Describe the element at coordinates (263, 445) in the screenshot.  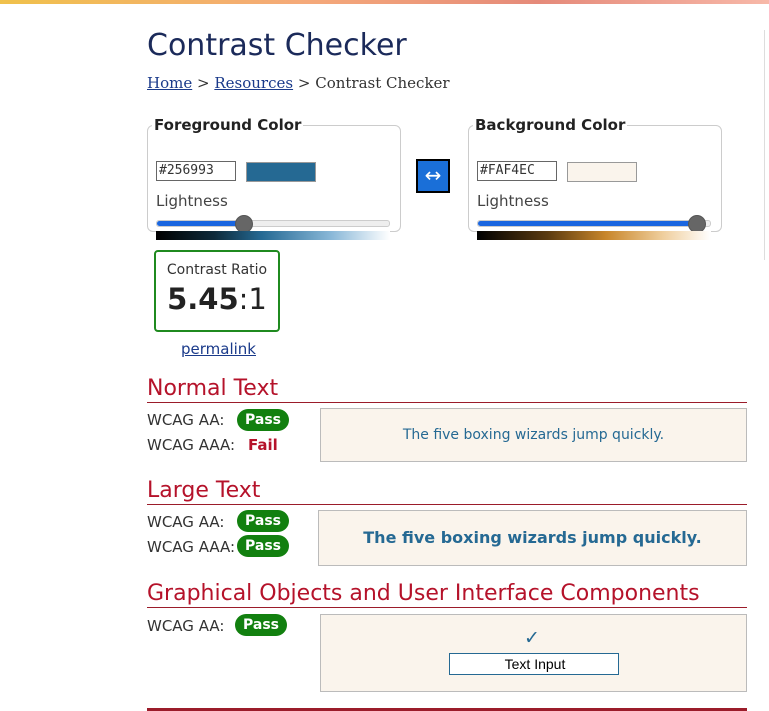
I see `normal-aaa-badge: Fail` at that location.